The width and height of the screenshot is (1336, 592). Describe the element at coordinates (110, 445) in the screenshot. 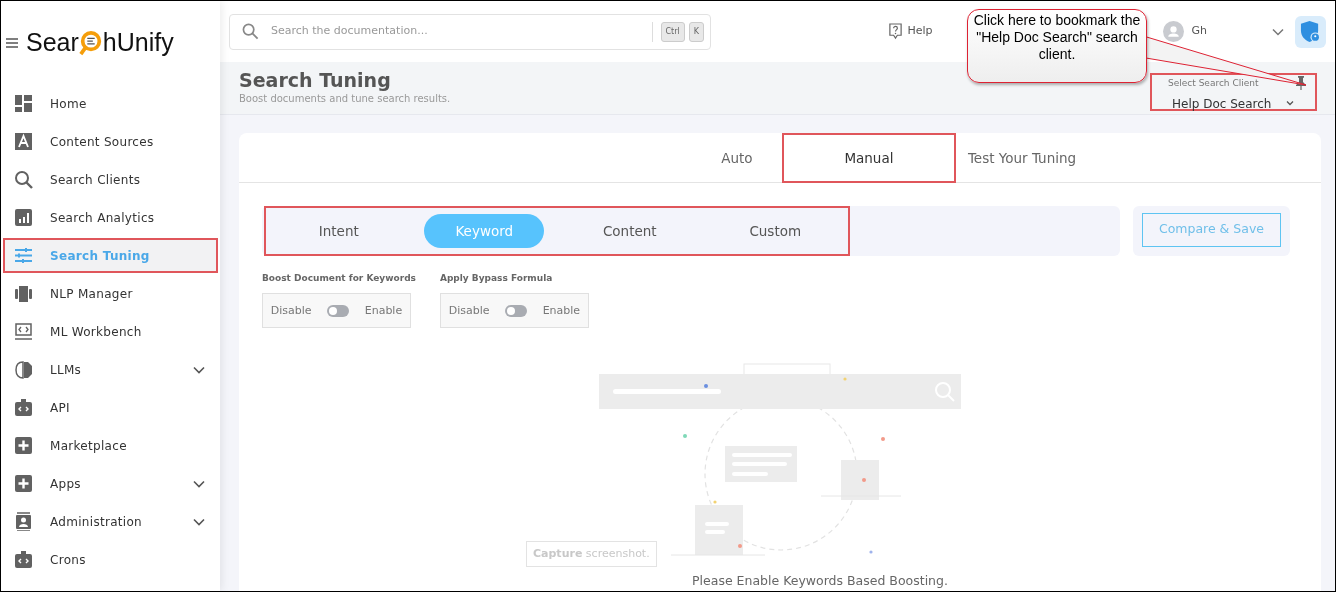

I see `sidebar-item: Marketplace` at that location.